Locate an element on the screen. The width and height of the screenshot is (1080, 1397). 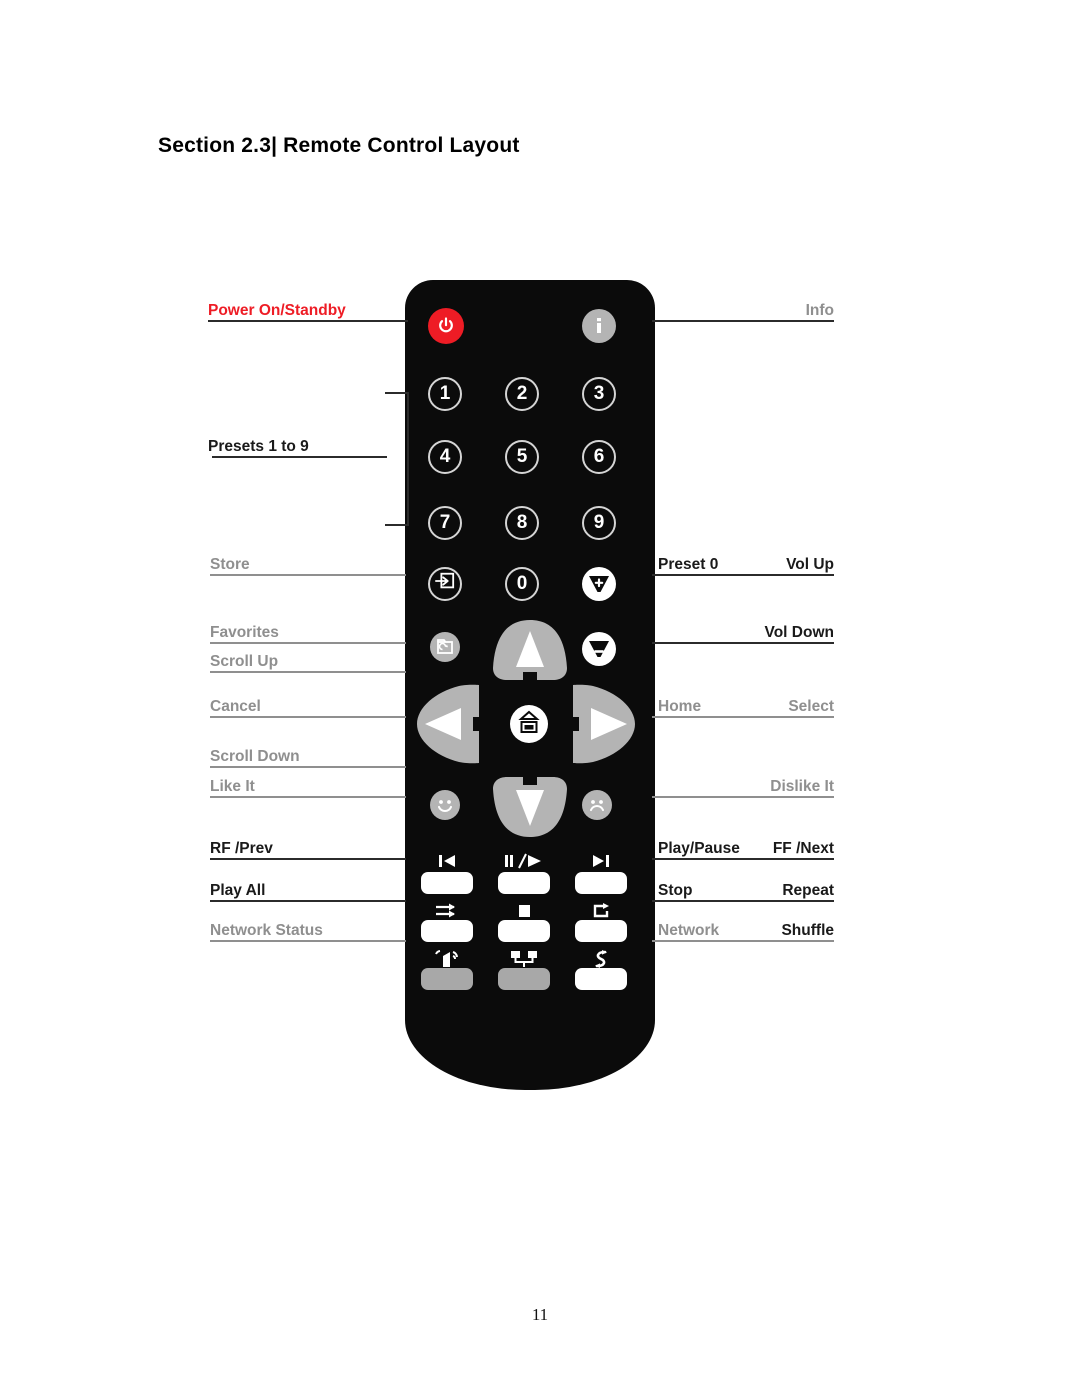
callout-label: Scroll Up is located at coordinates (244, 661).